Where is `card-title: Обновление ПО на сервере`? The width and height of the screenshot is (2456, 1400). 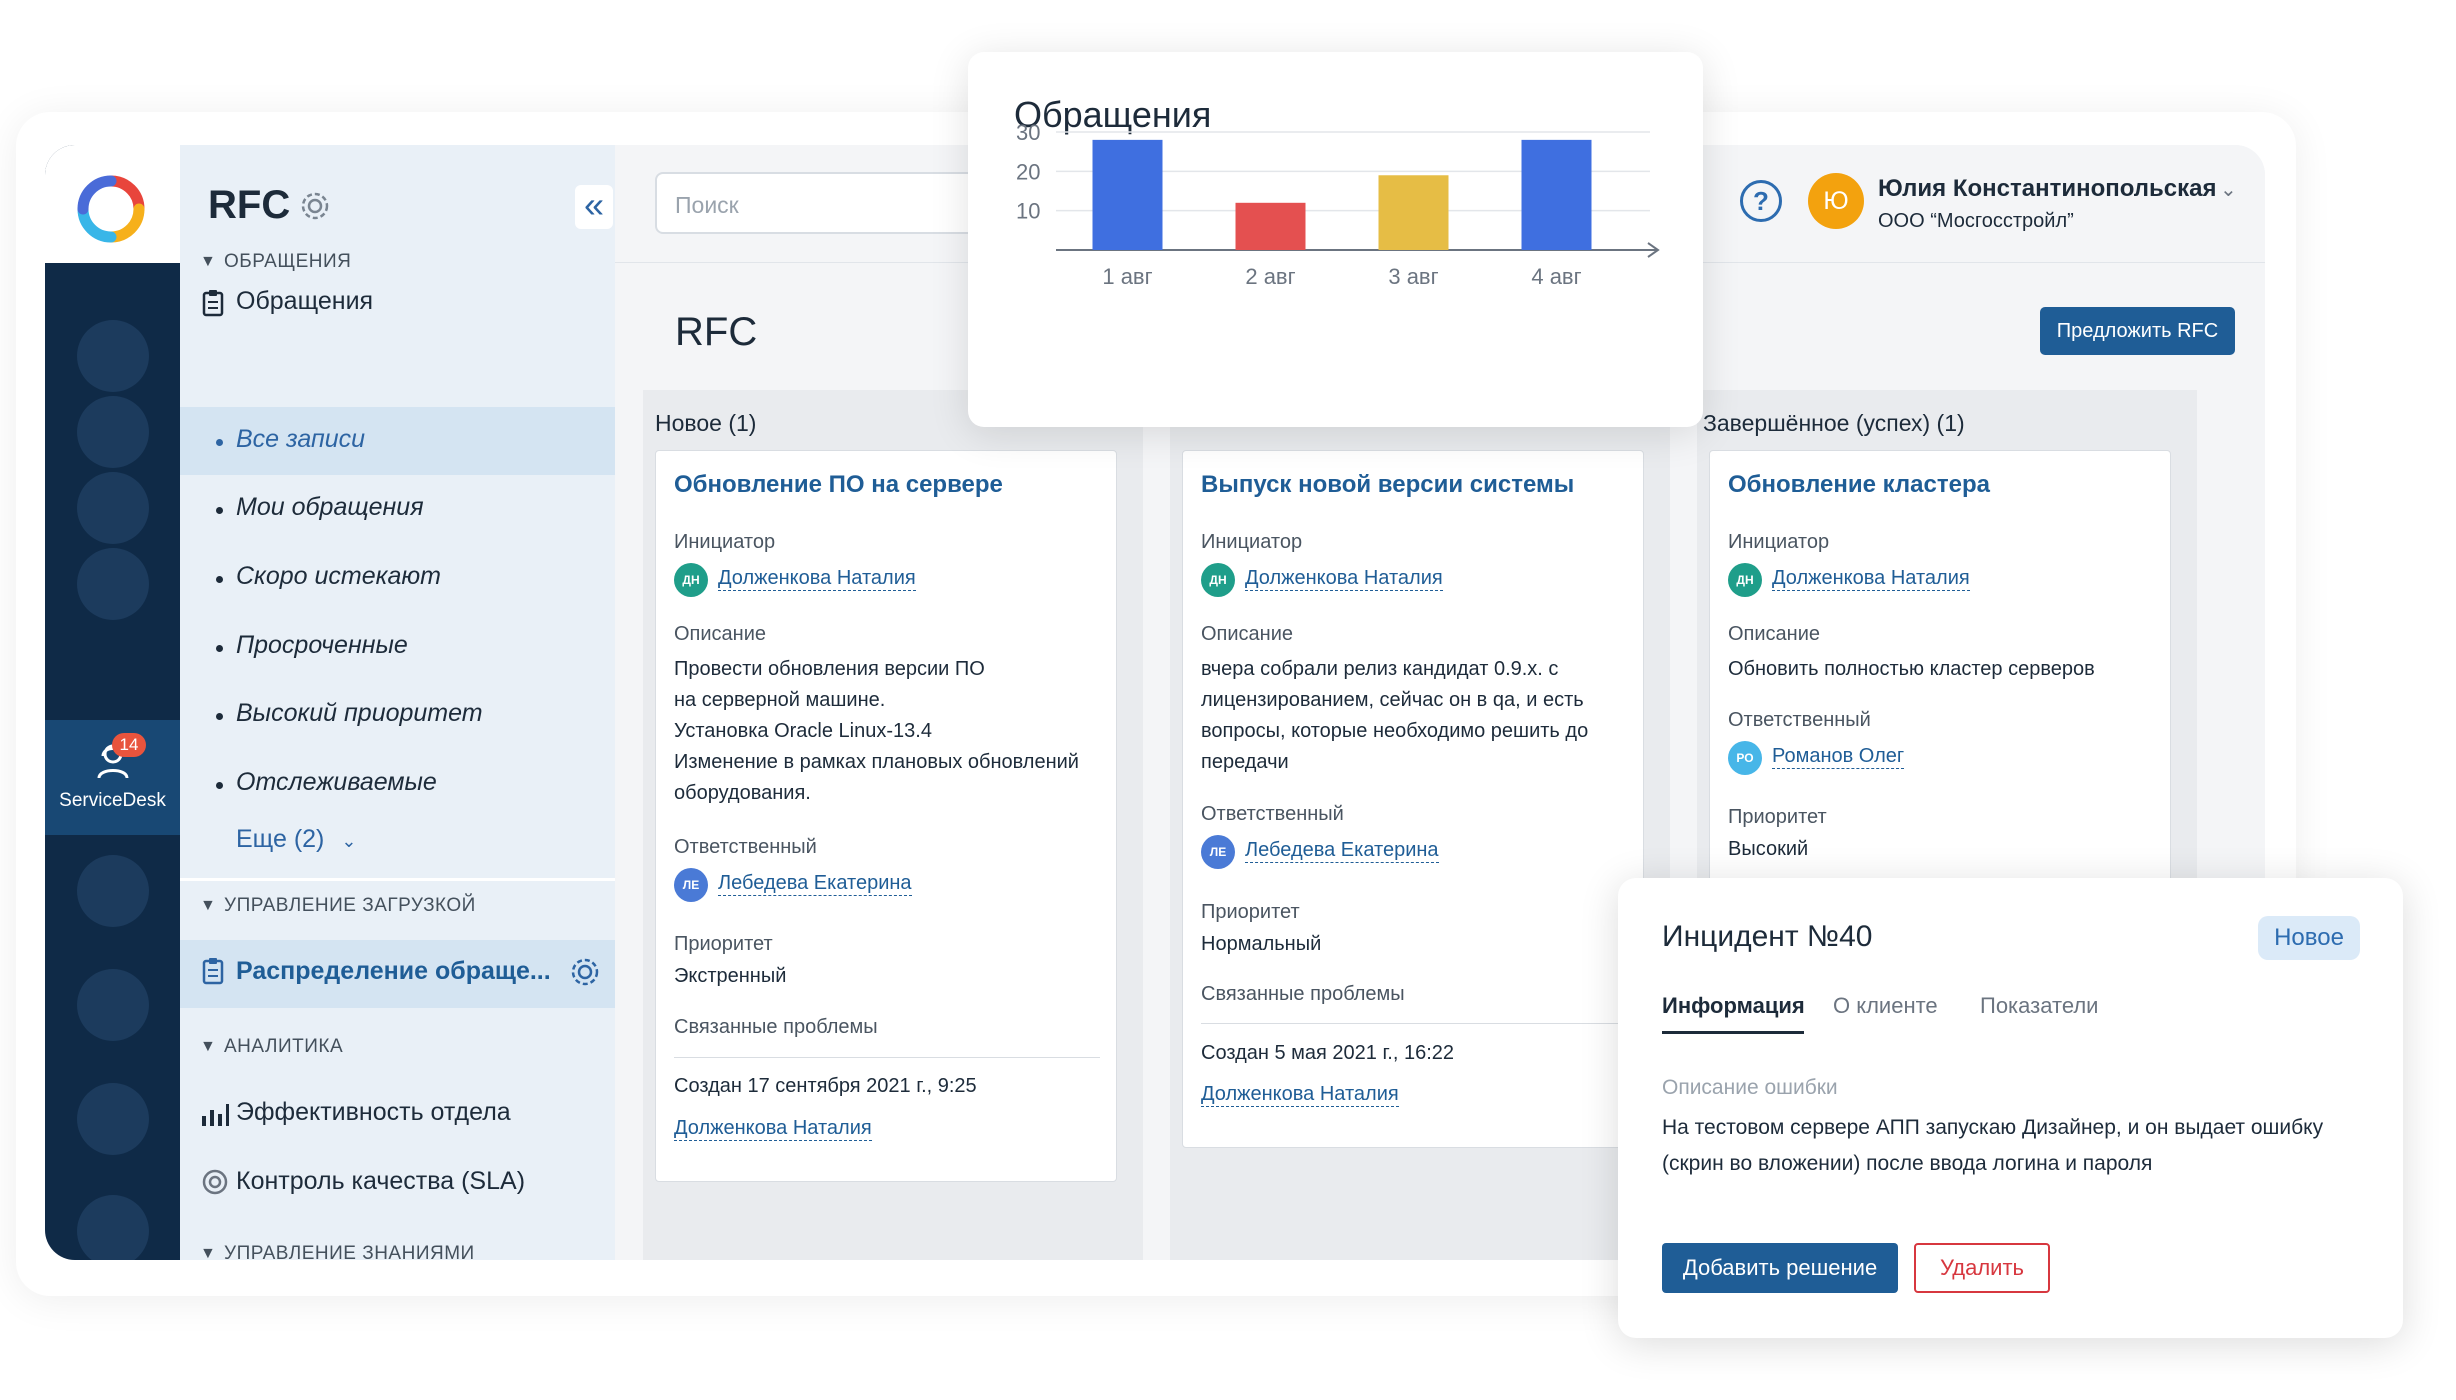
card-title: Обновление ПО на сервере is located at coordinates (838, 485).